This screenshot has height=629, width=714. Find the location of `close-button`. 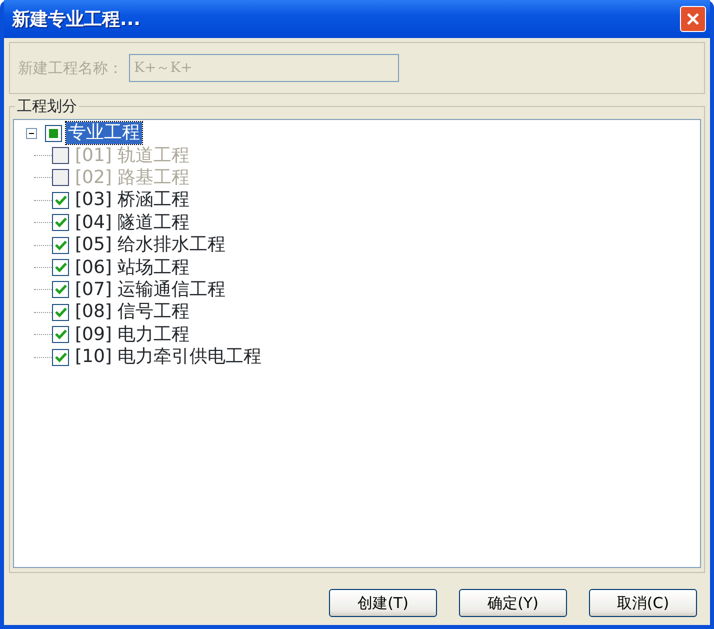

close-button is located at coordinates (693, 19).